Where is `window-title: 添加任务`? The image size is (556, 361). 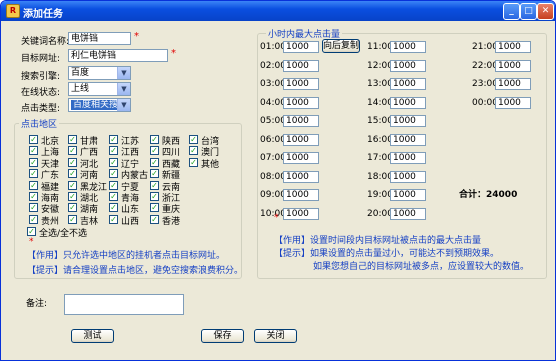 window-title: 添加任务 is located at coordinates (43, 14).